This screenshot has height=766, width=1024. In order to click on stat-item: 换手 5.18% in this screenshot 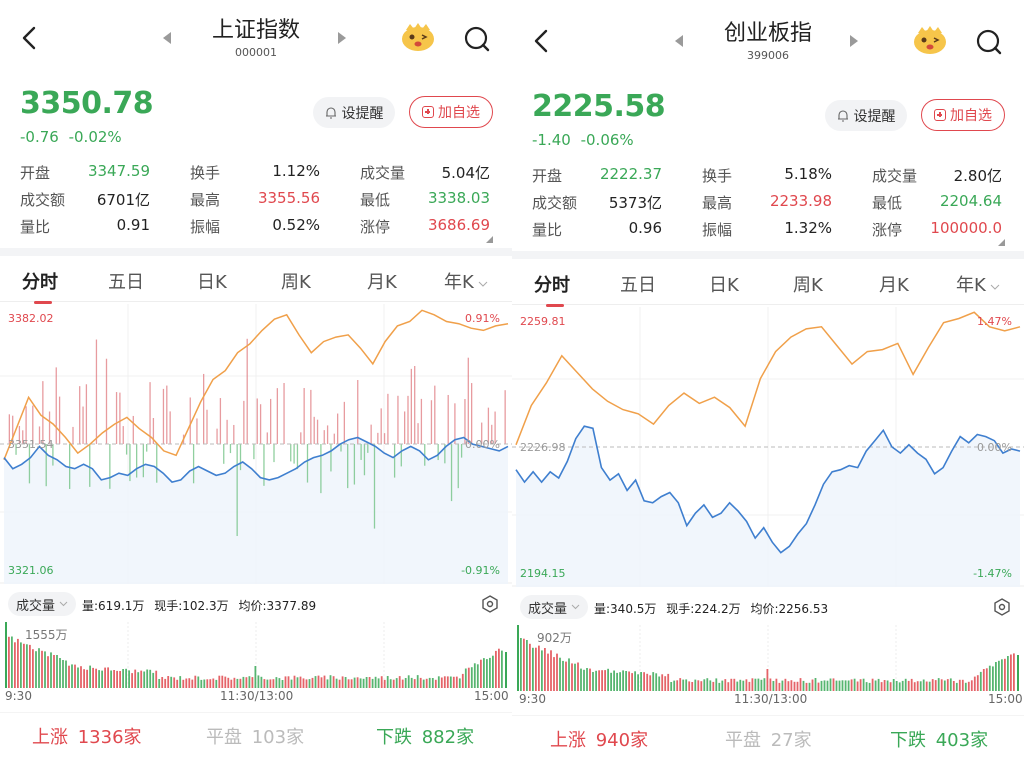, I will do `click(767, 175)`.